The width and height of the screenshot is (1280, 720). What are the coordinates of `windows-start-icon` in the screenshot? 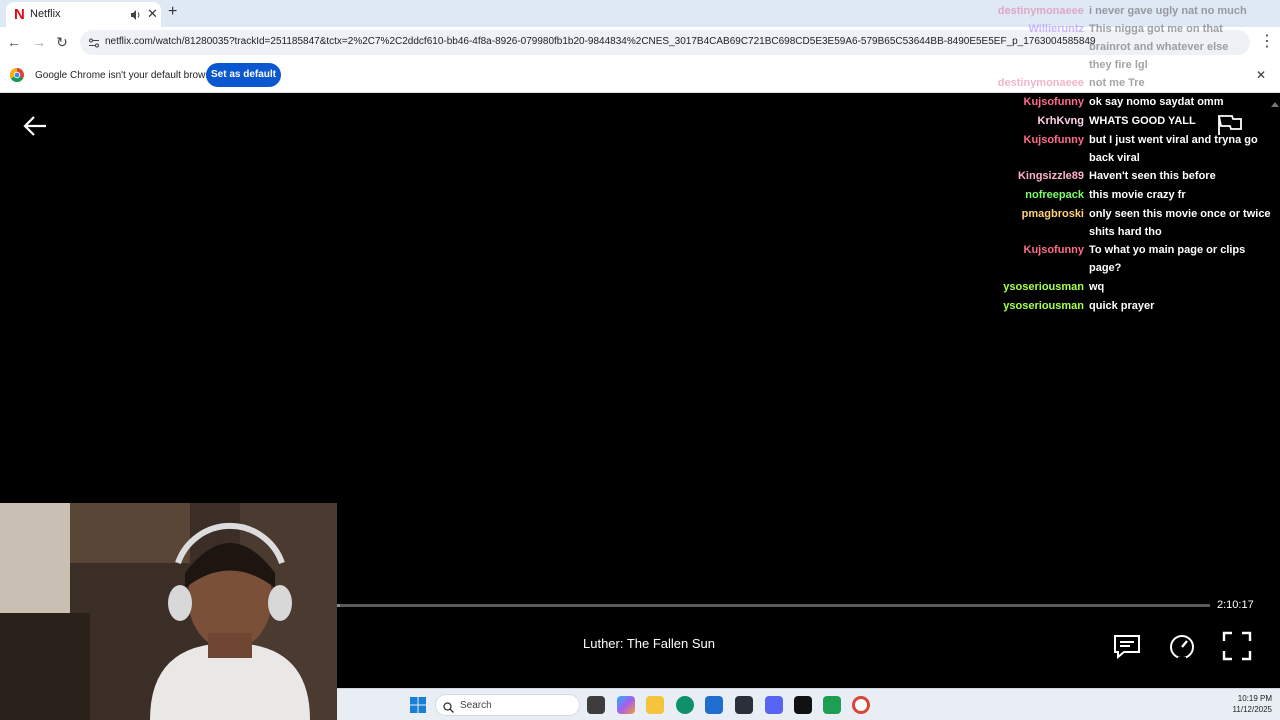 It's located at (418, 705).